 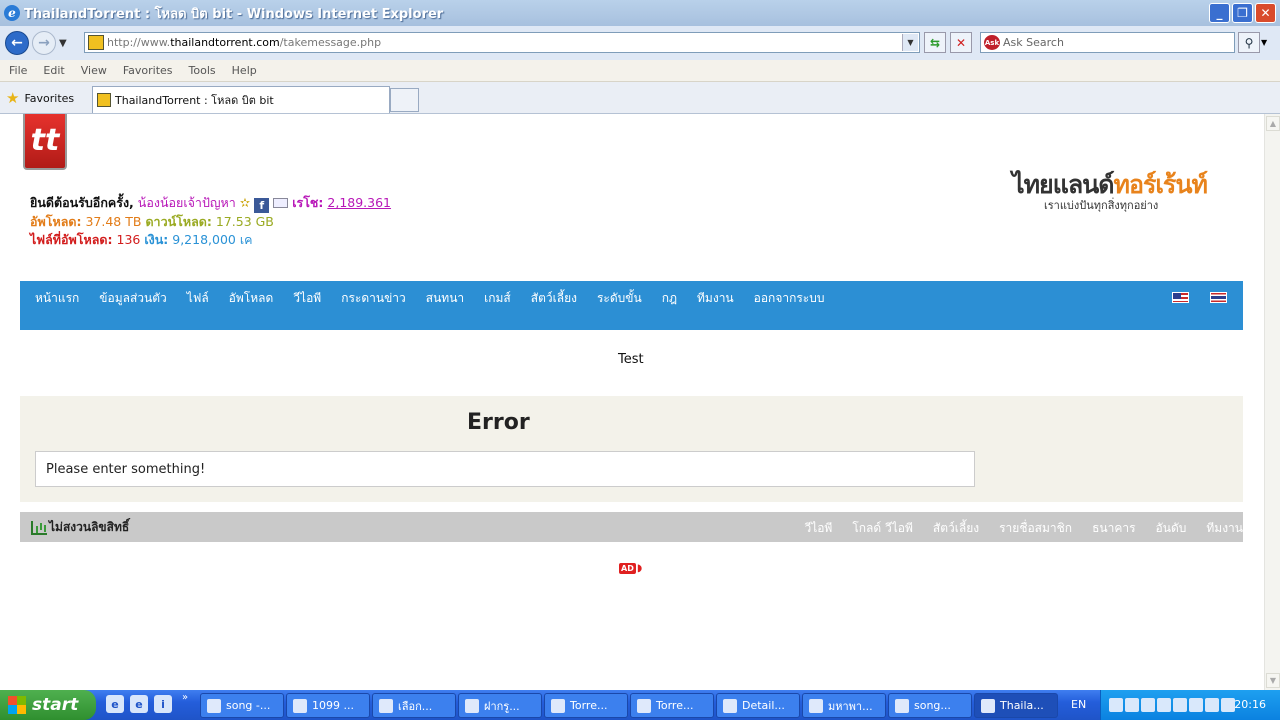 I want to click on facebook-icon: f, so click(x=262, y=205).